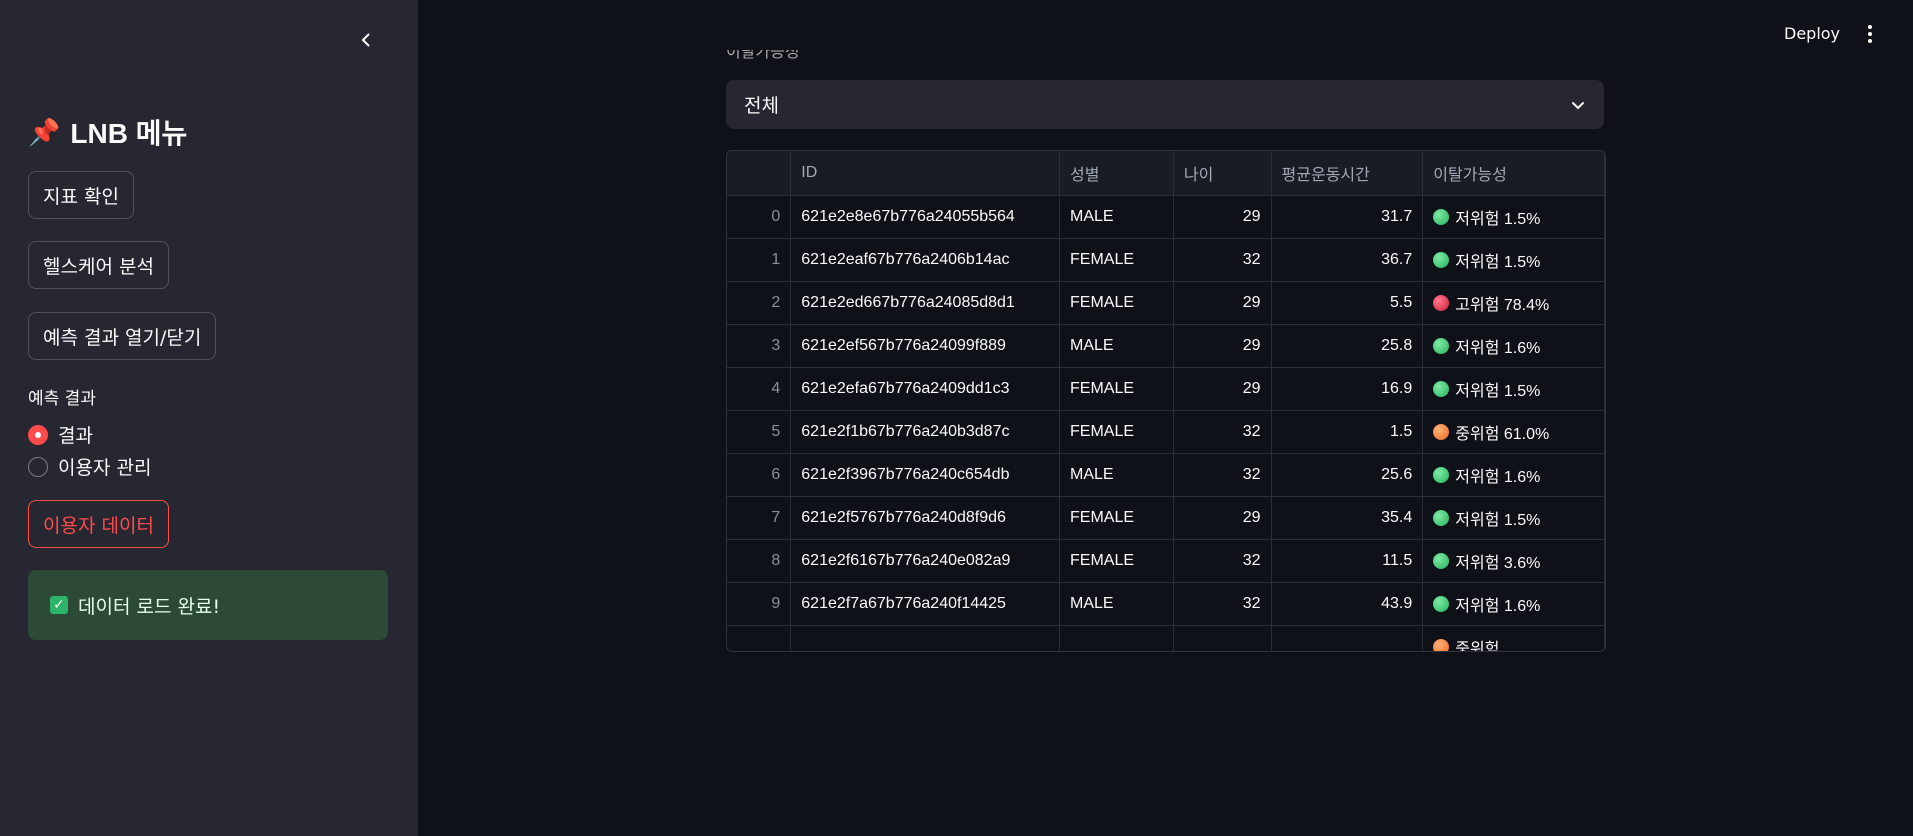 Image resolution: width=1913 pixels, height=836 pixels. I want to click on table-header-row: ID 성별 나이 평균운동시간 이탈가능성, so click(1166, 173).